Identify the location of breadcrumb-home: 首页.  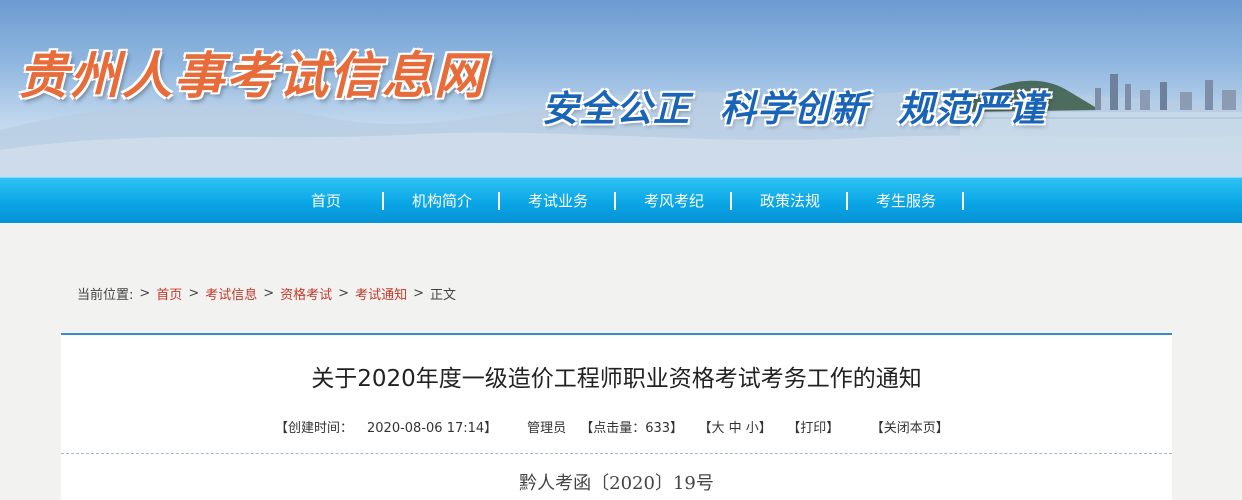
(169, 293).